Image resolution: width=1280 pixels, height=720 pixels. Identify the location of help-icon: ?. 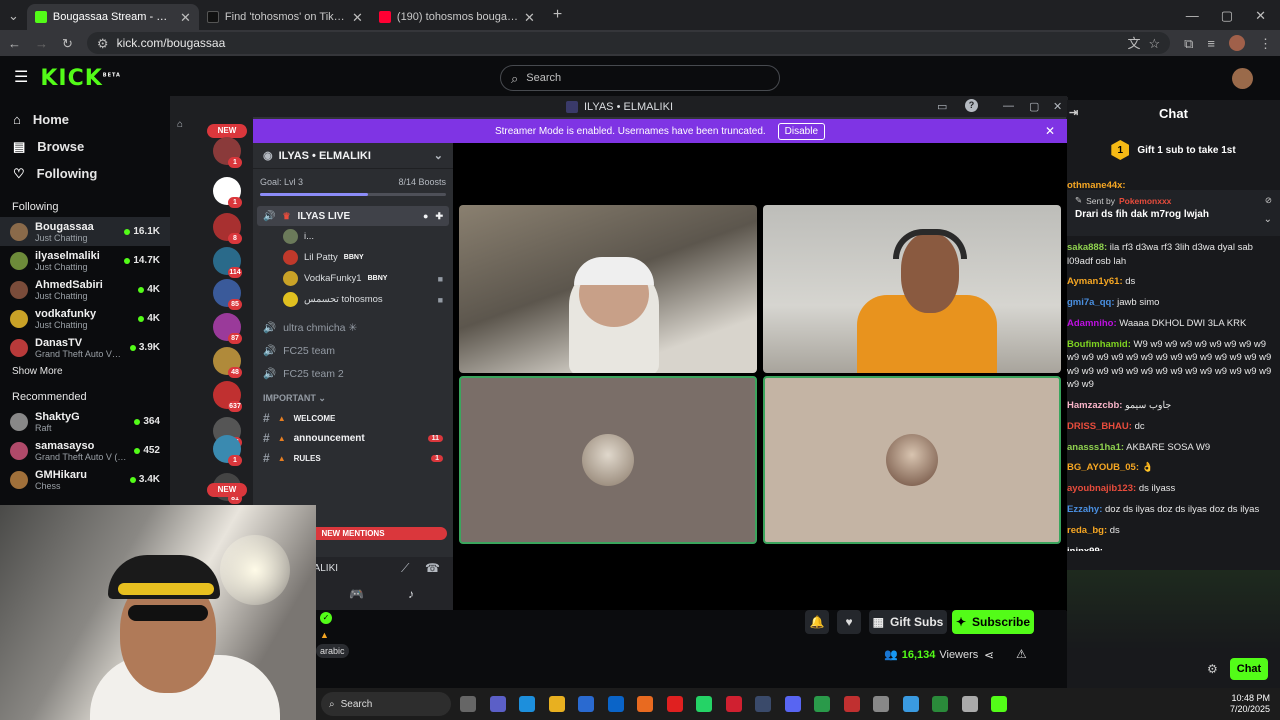
(971, 105).